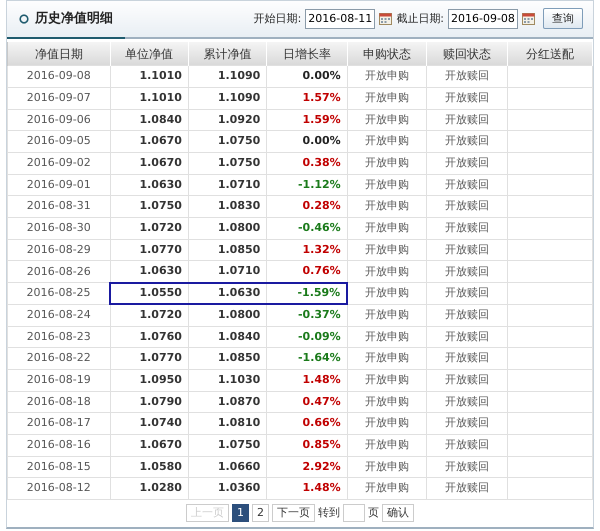  Describe the element at coordinates (59, 467) in the screenshot. I see `table-cell: 2016-08-15` at that location.